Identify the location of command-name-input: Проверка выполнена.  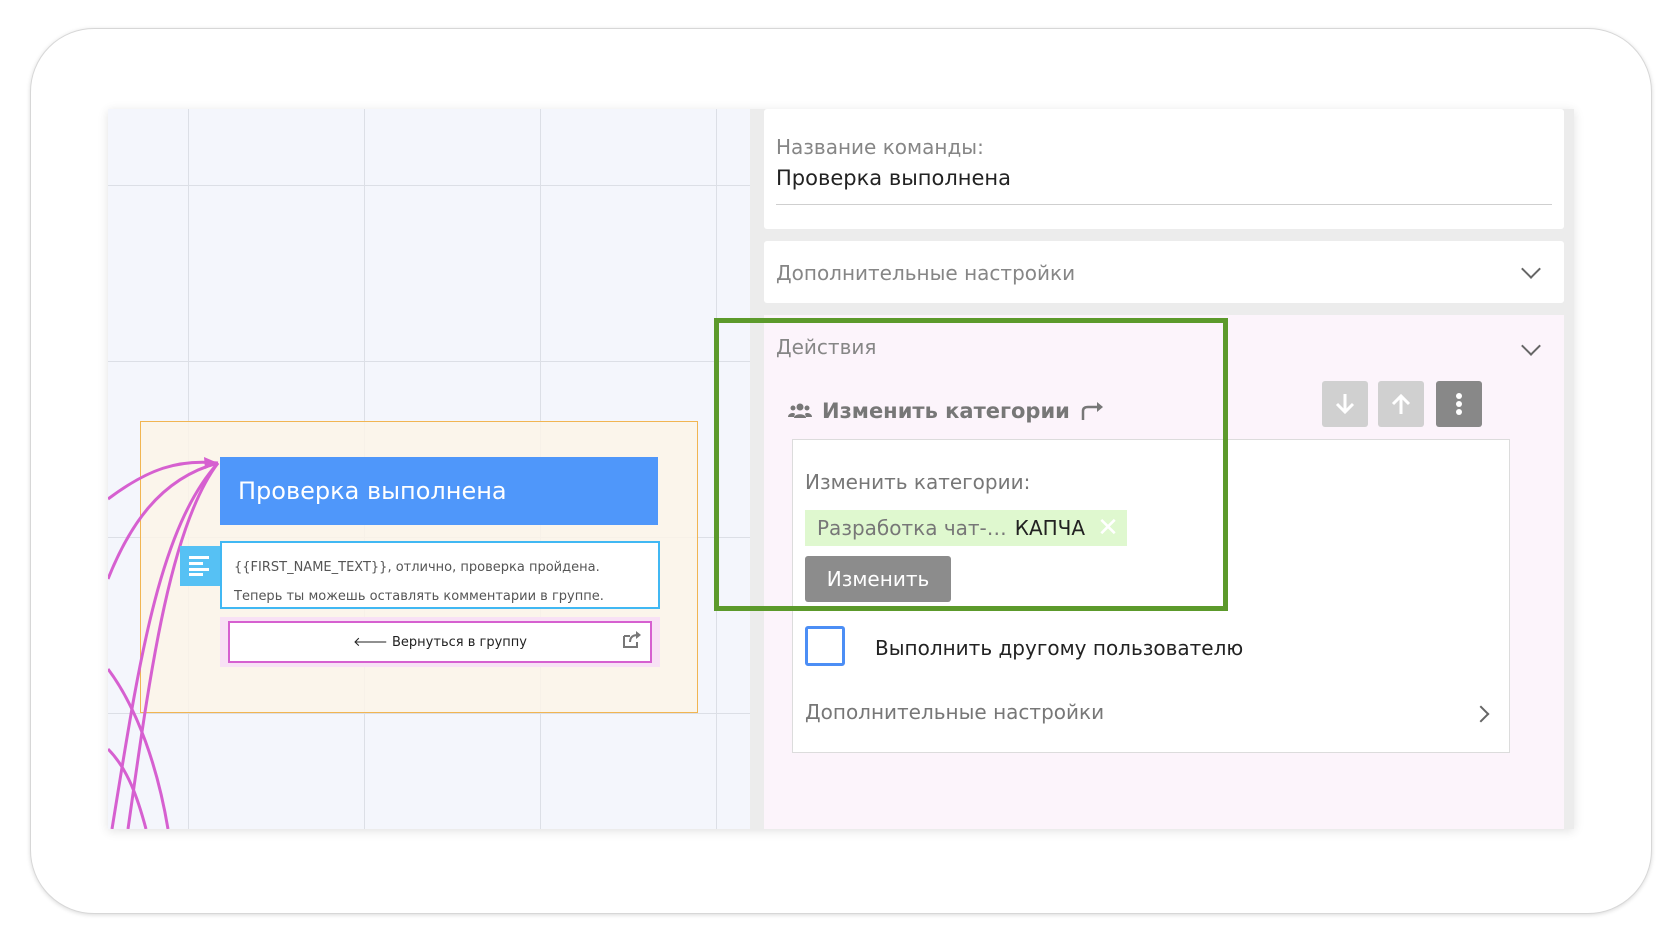
(893, 178).